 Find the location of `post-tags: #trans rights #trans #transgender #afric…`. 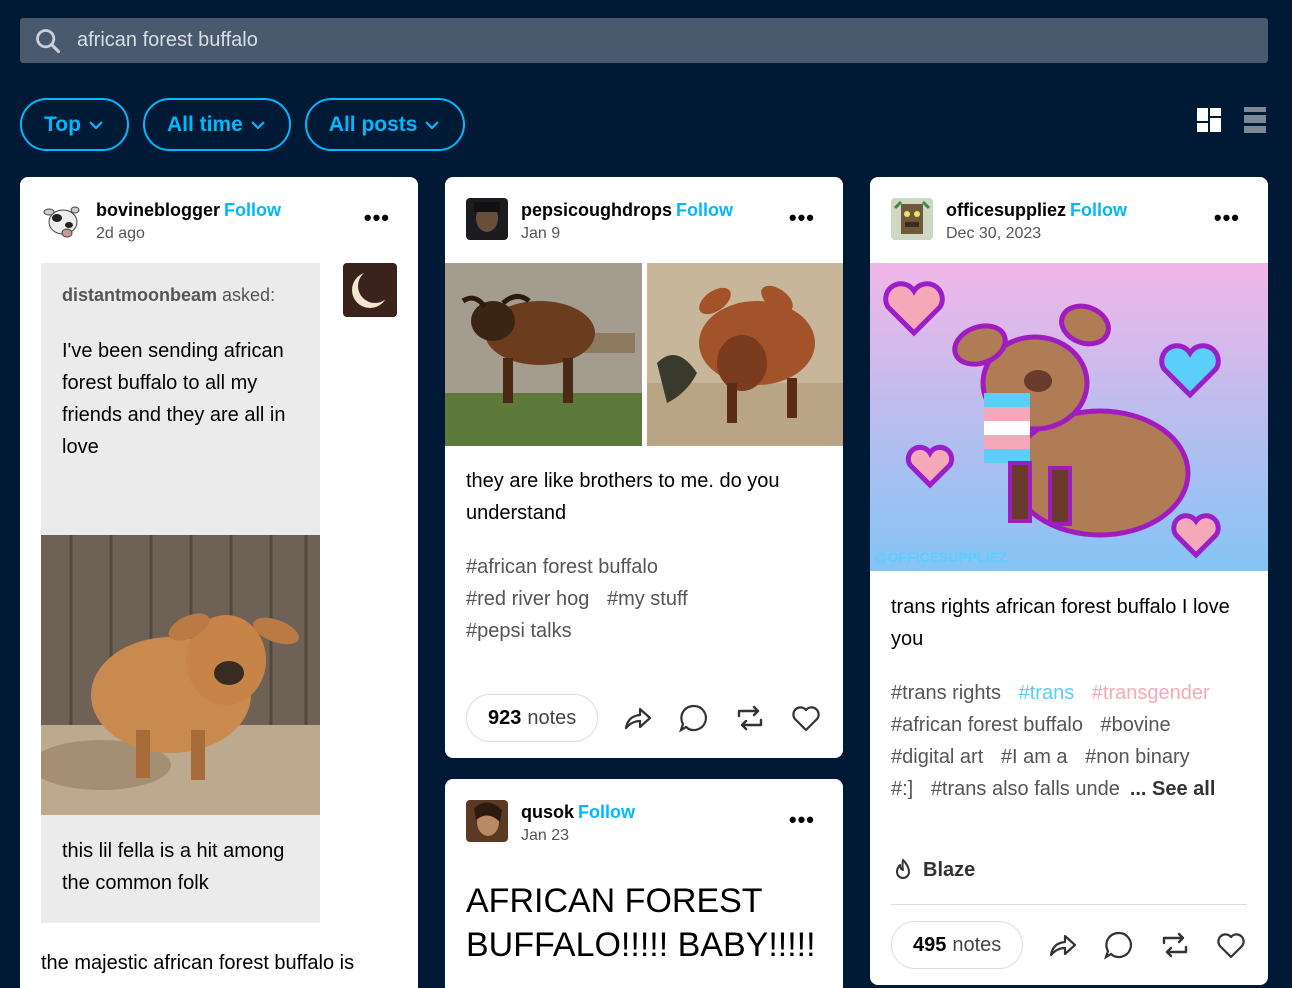

post-tags: #trans rights #trans #transgender #afric… is located at coordinates (1076, 741).